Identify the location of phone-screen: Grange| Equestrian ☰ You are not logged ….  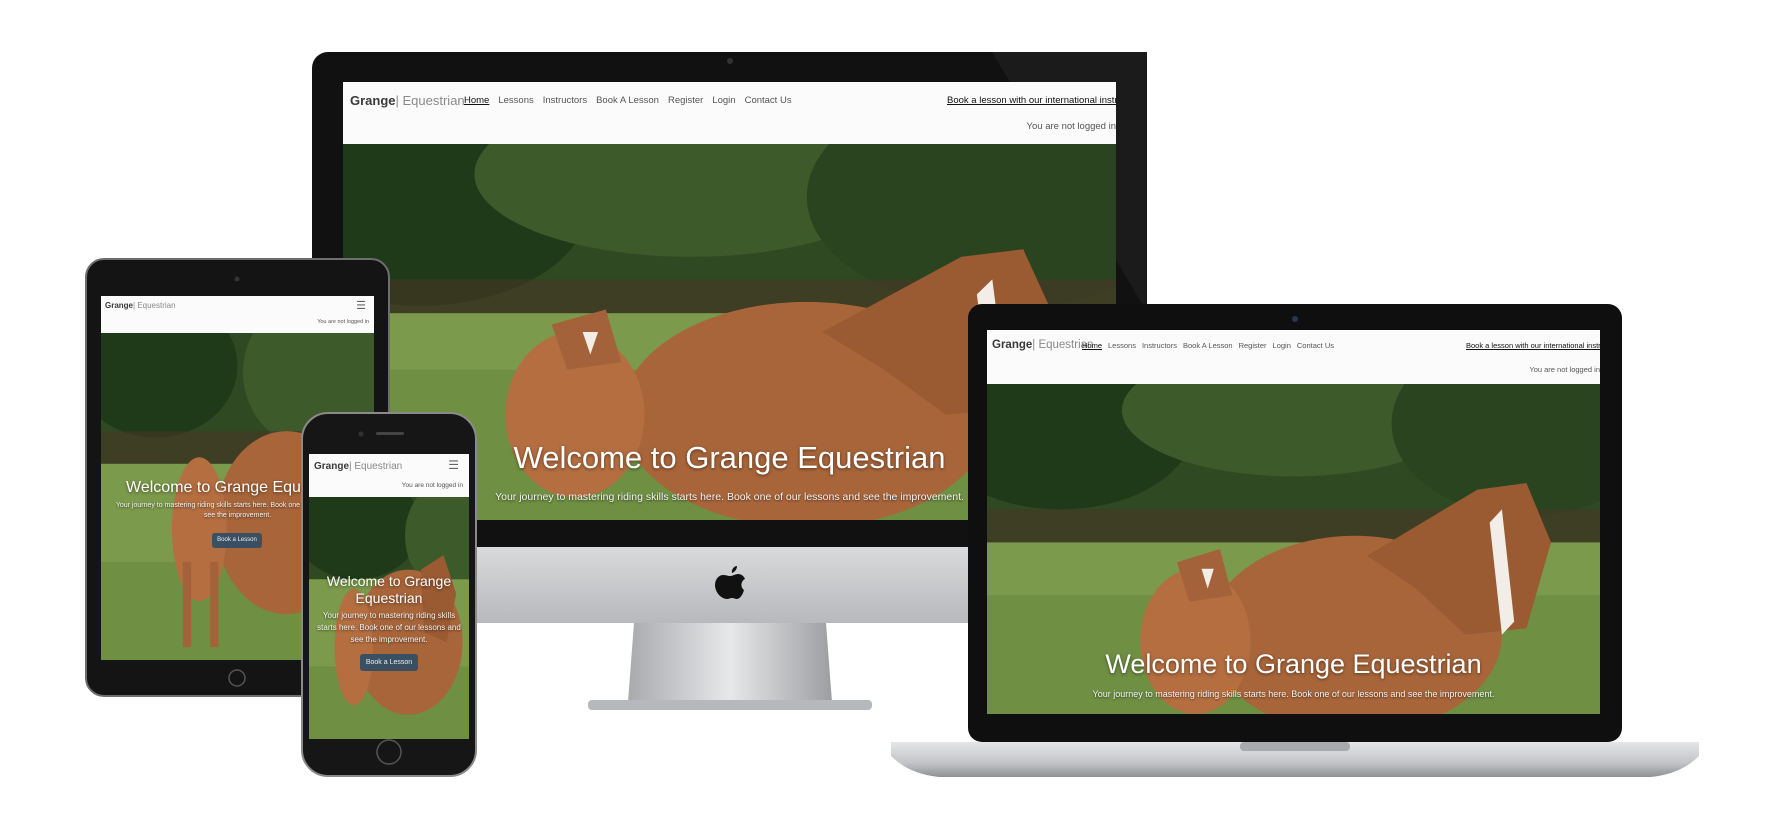
(389, 596).